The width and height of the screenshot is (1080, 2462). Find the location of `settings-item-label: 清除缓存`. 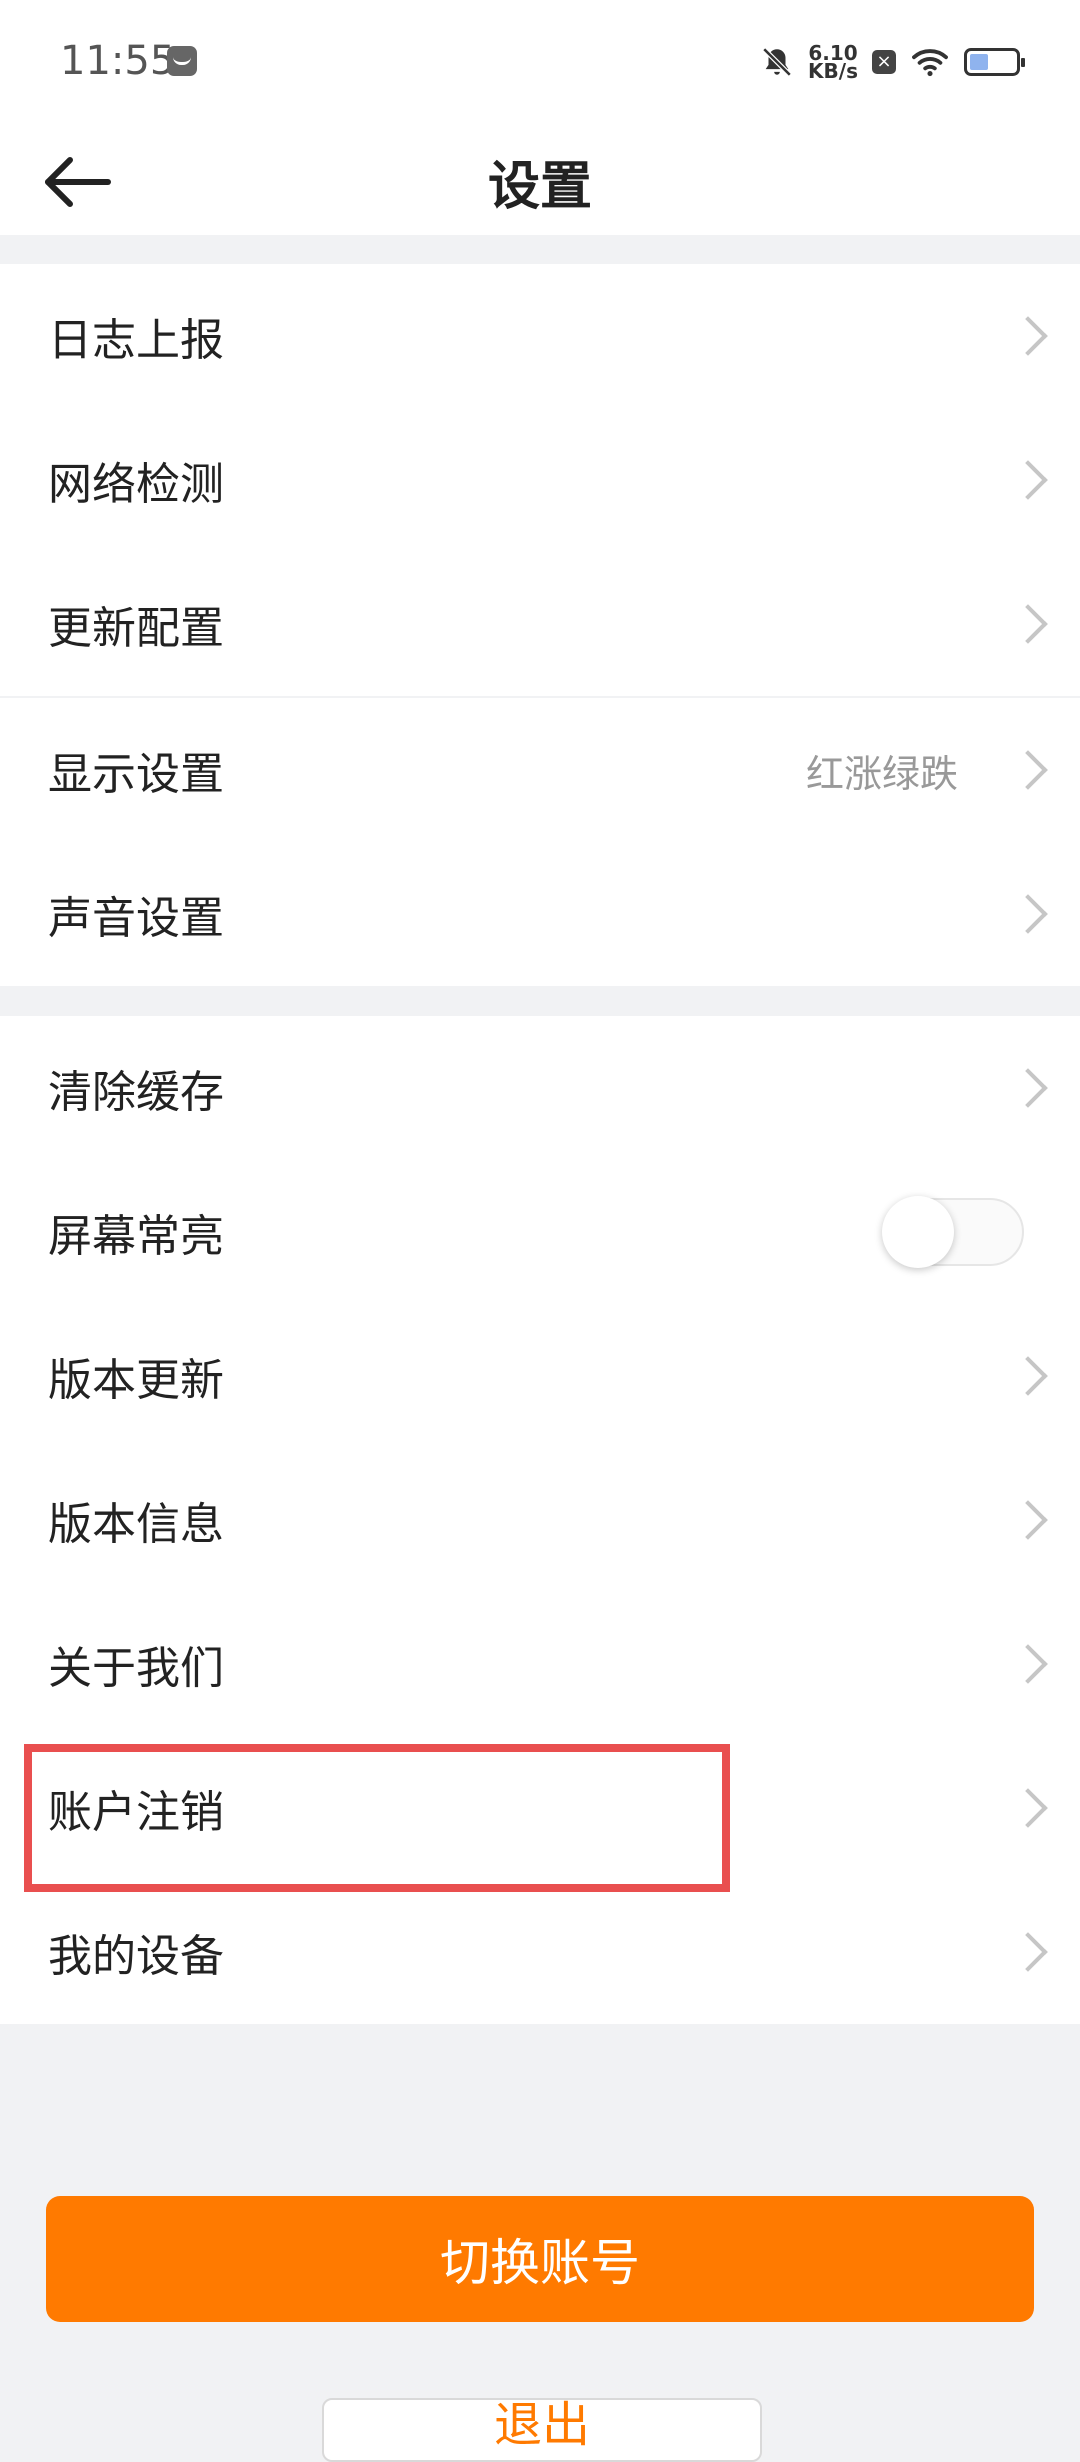

settings-item-label: 清除缓存 is located at coordinates (136, 1092).